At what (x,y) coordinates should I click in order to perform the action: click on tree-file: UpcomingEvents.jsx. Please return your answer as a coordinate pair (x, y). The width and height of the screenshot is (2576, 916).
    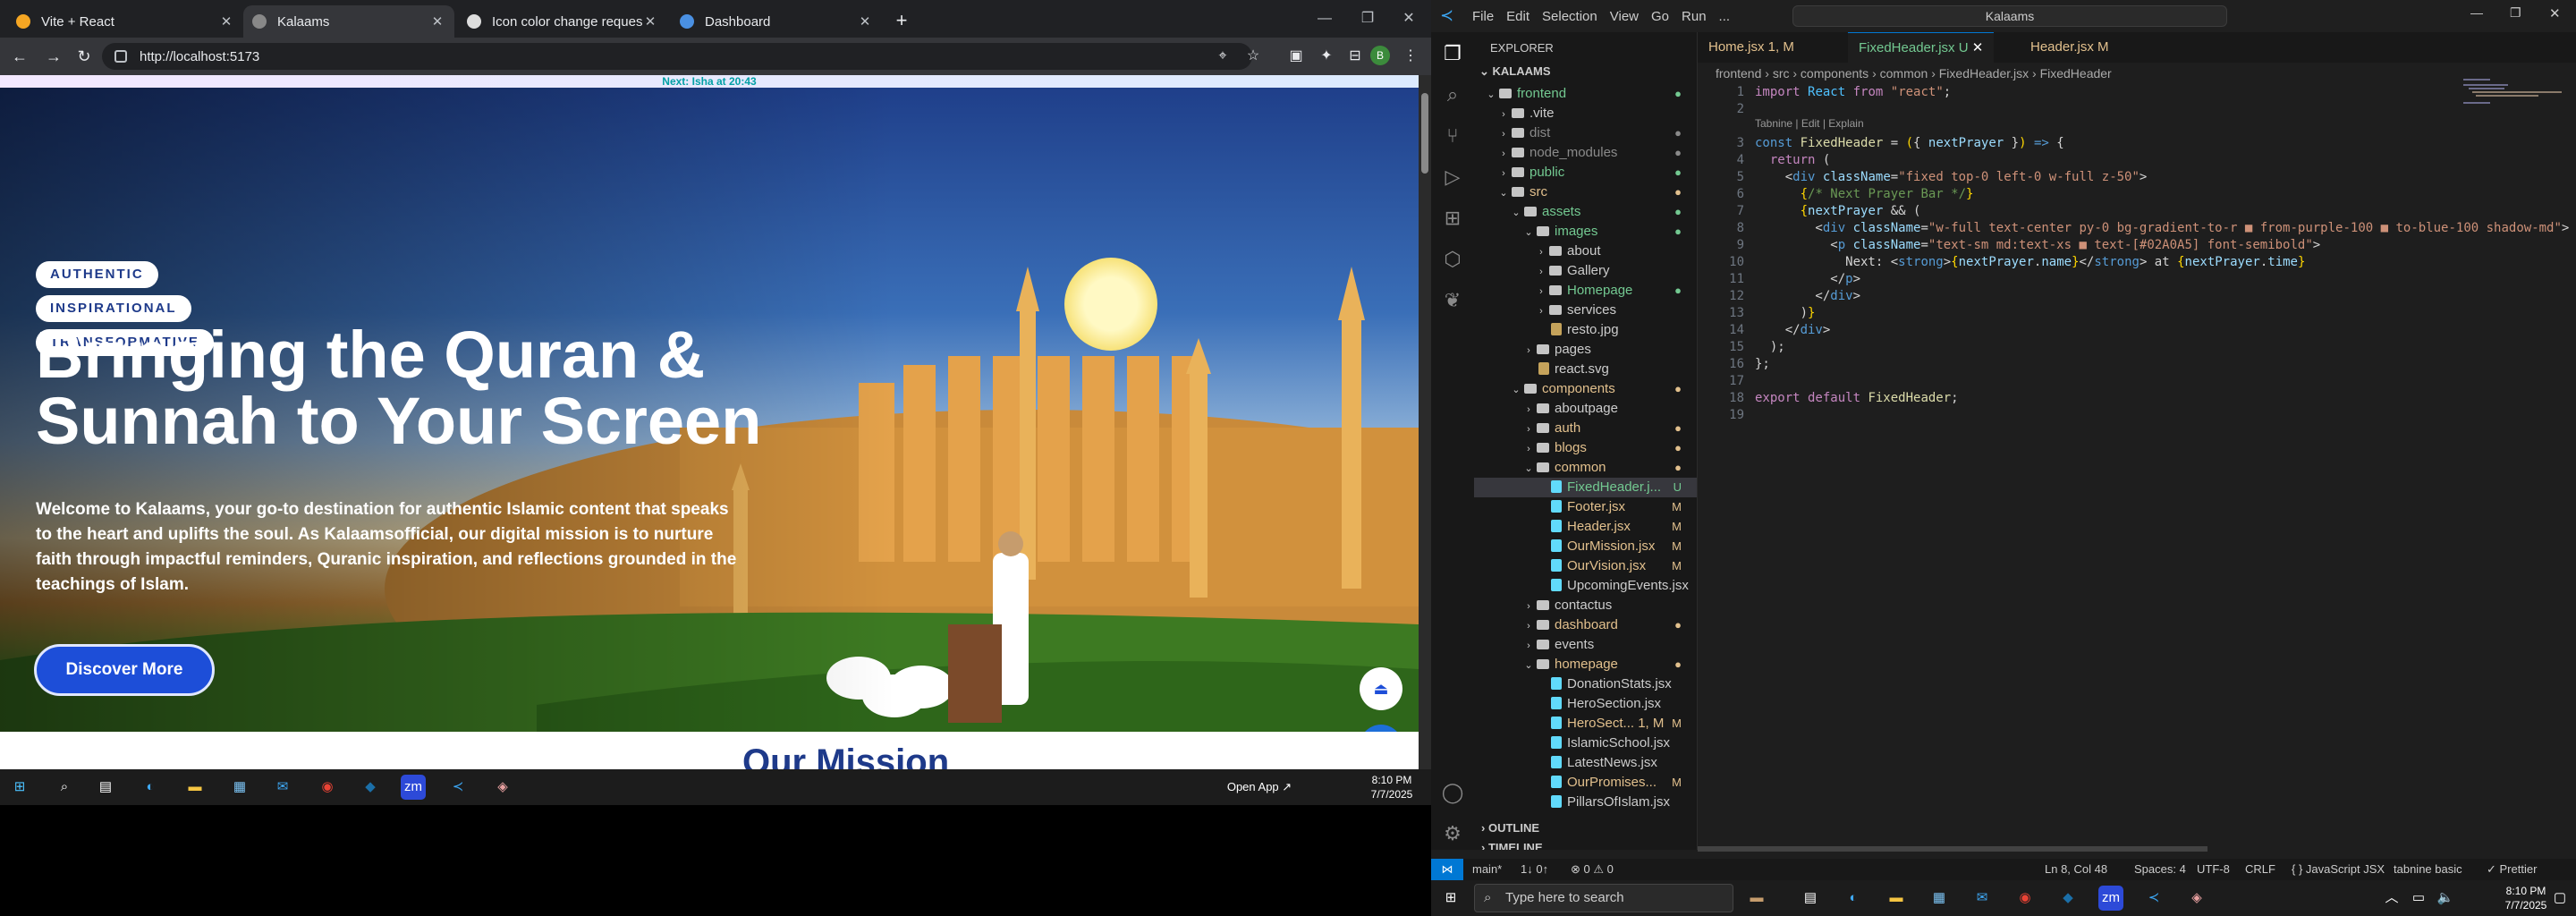
    Looking at the image, I should click on (1585, 586).